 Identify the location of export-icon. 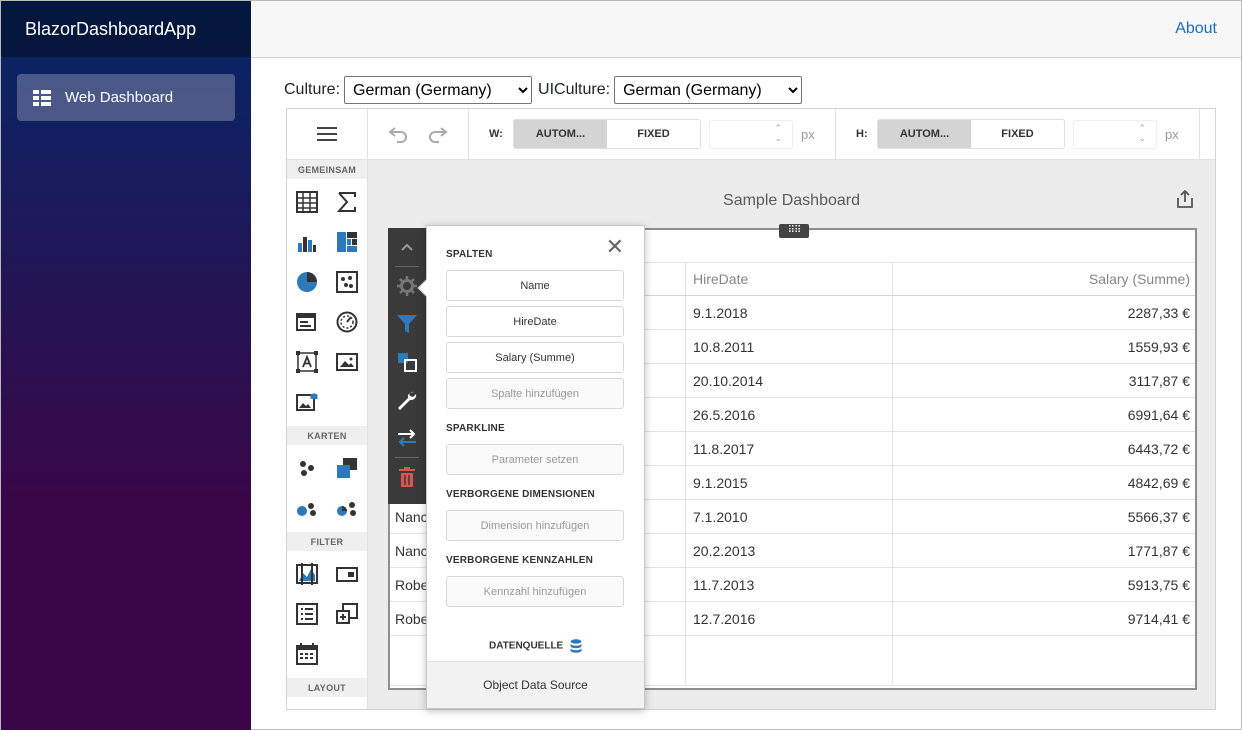
(1185, 199).